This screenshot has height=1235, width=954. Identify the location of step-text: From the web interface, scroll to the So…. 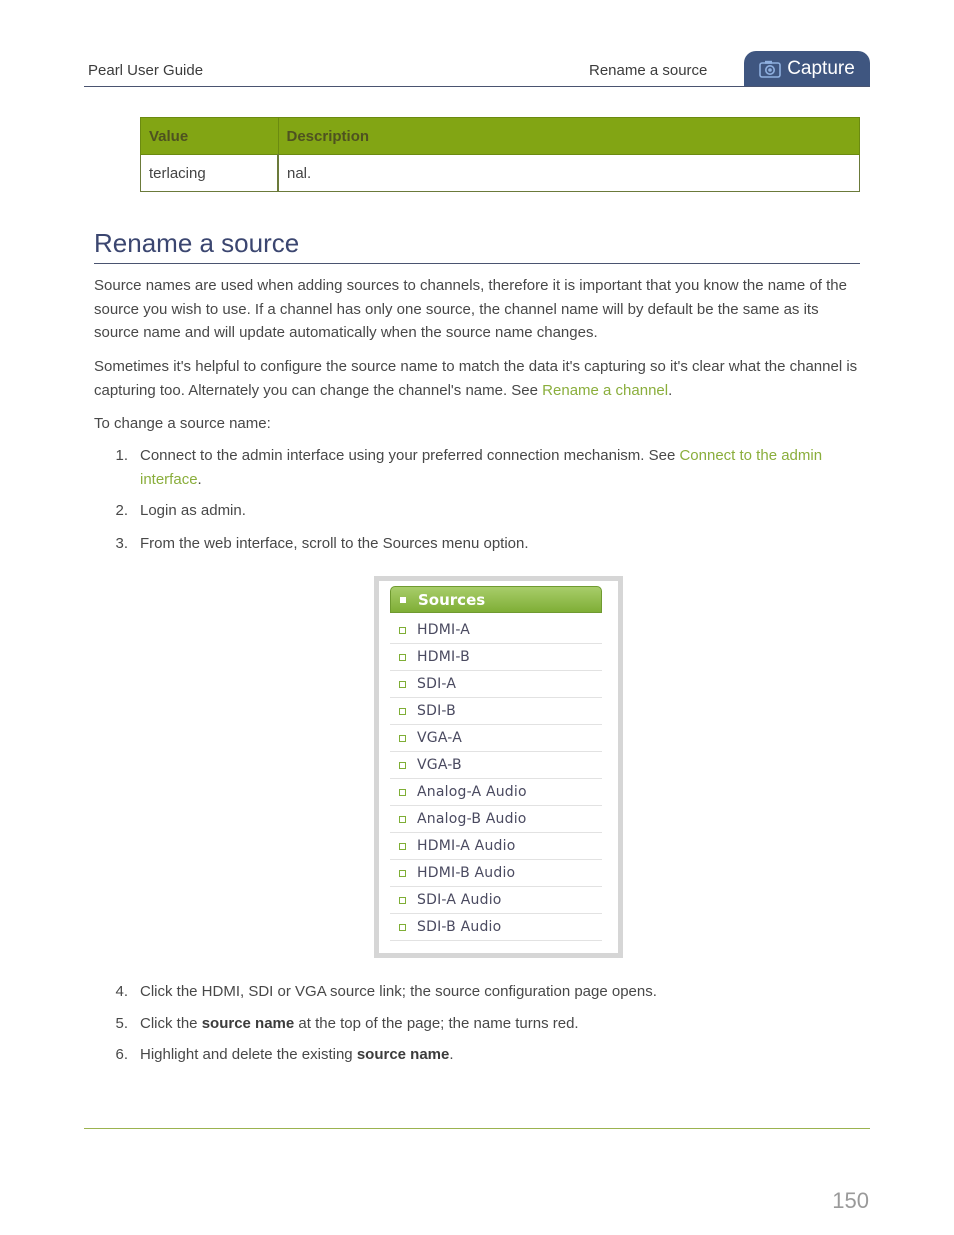
(334, 543).